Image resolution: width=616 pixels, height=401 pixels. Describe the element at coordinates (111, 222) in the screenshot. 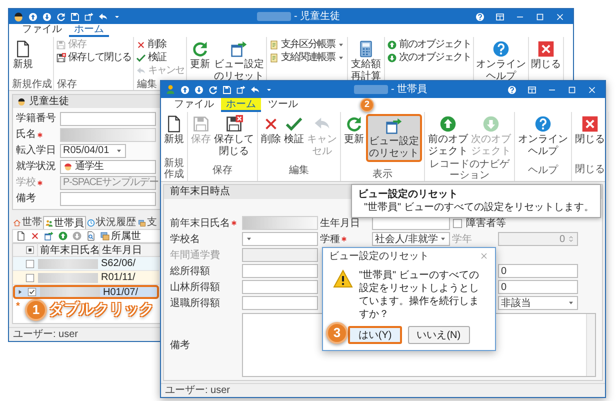

I see `tab: 状況履歴` at that location.